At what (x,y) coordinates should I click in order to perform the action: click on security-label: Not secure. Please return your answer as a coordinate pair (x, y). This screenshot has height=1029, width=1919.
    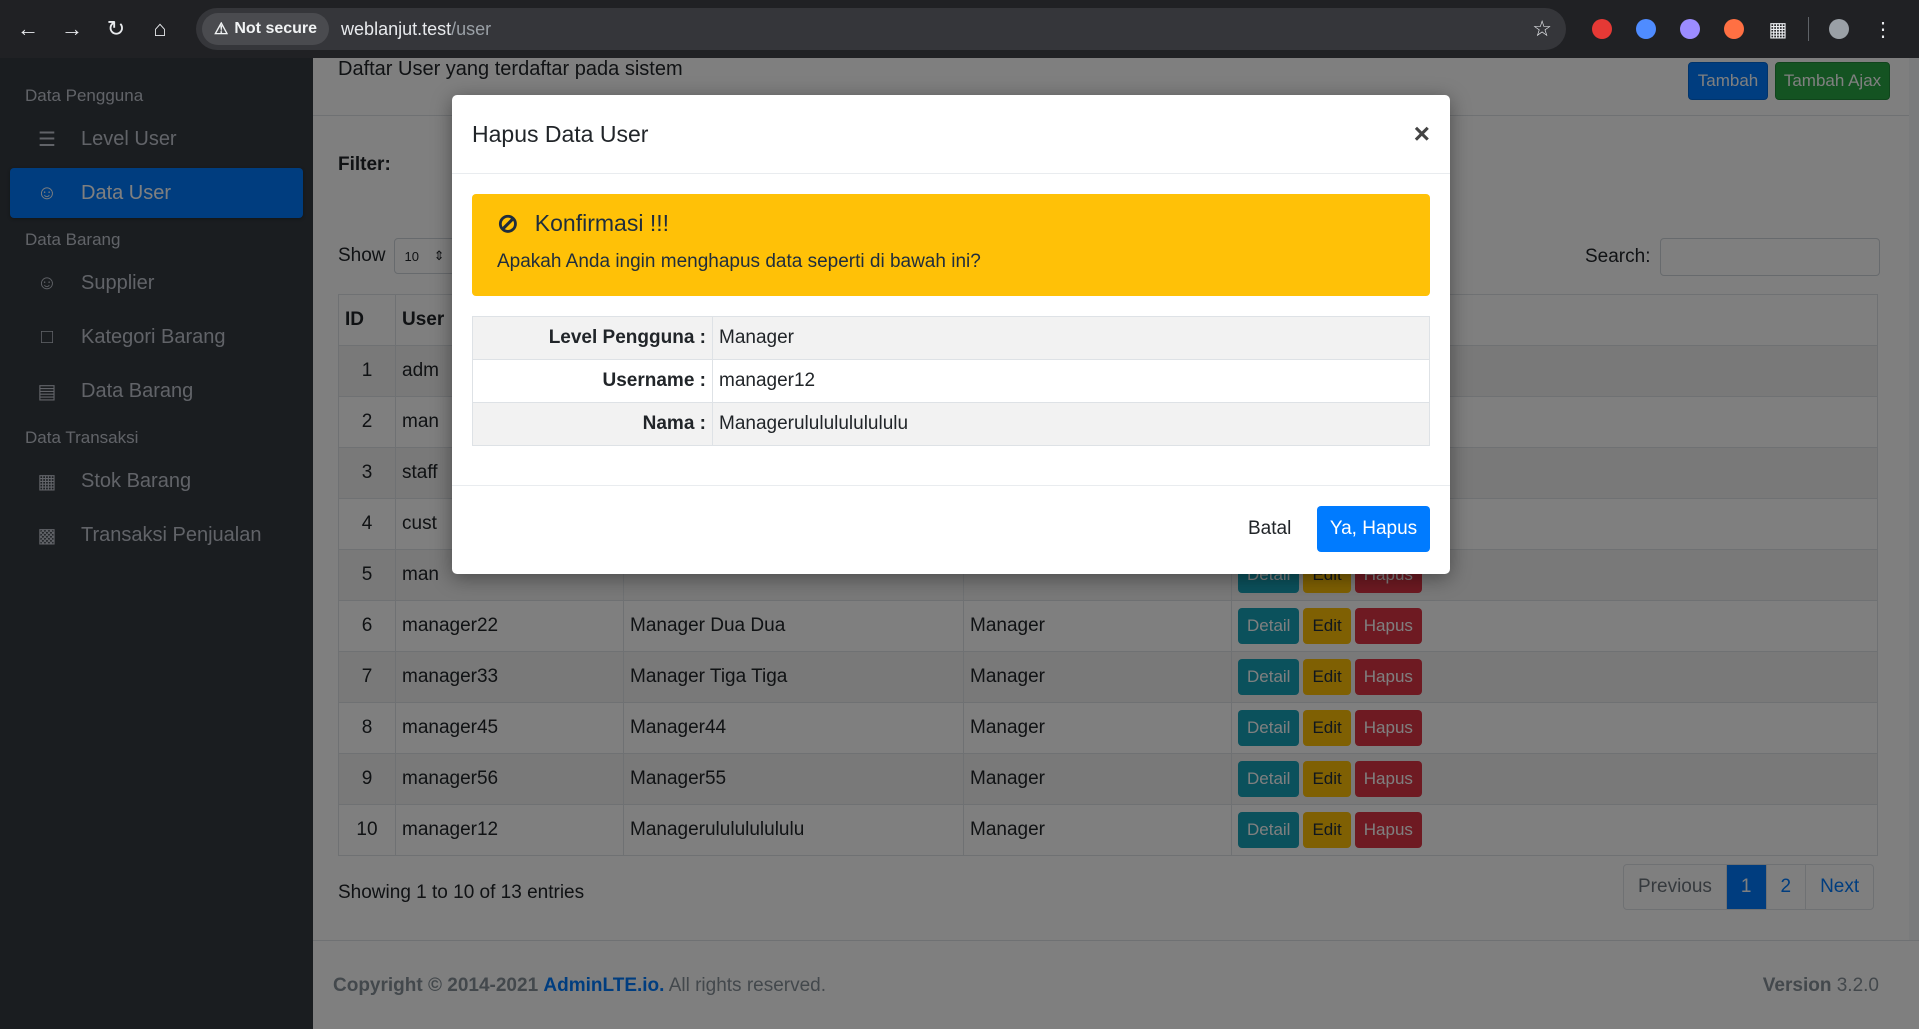
    Looking at the image, I should click on (276, 28).